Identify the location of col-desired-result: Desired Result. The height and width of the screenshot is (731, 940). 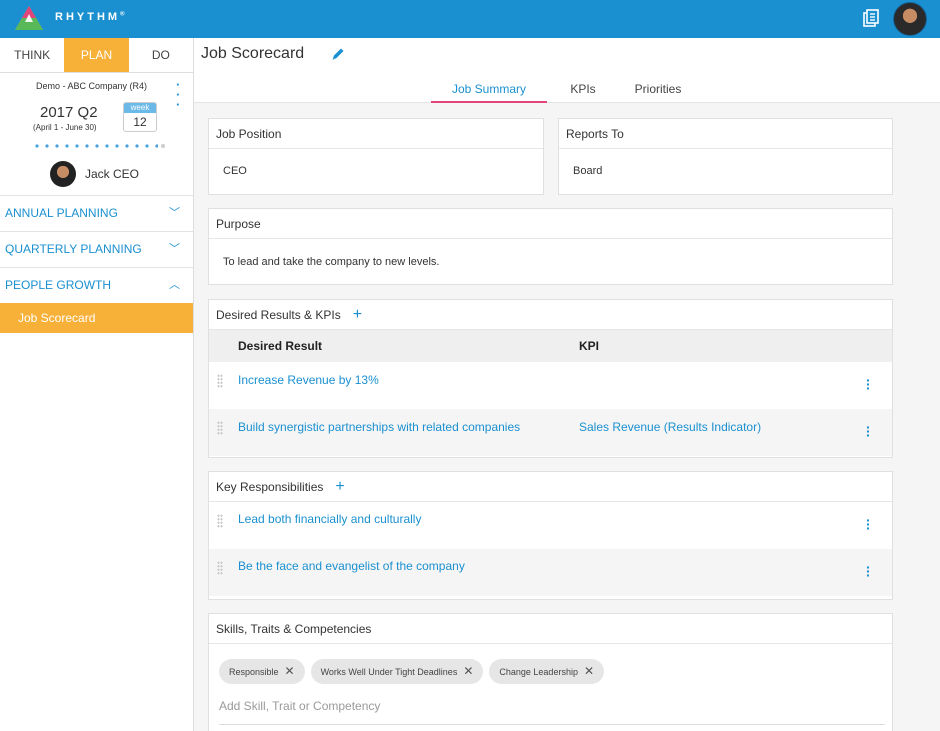
(280, 346).